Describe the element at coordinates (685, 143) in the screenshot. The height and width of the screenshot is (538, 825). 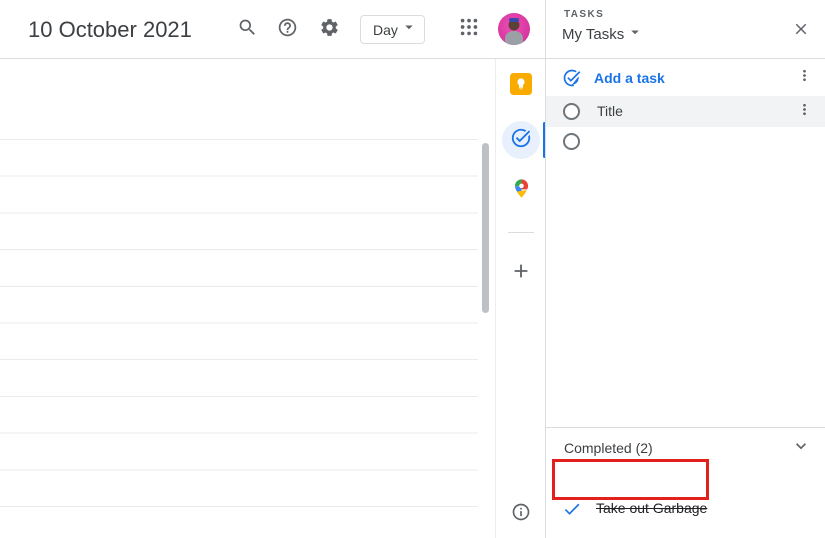
I see `task-row` at that location.